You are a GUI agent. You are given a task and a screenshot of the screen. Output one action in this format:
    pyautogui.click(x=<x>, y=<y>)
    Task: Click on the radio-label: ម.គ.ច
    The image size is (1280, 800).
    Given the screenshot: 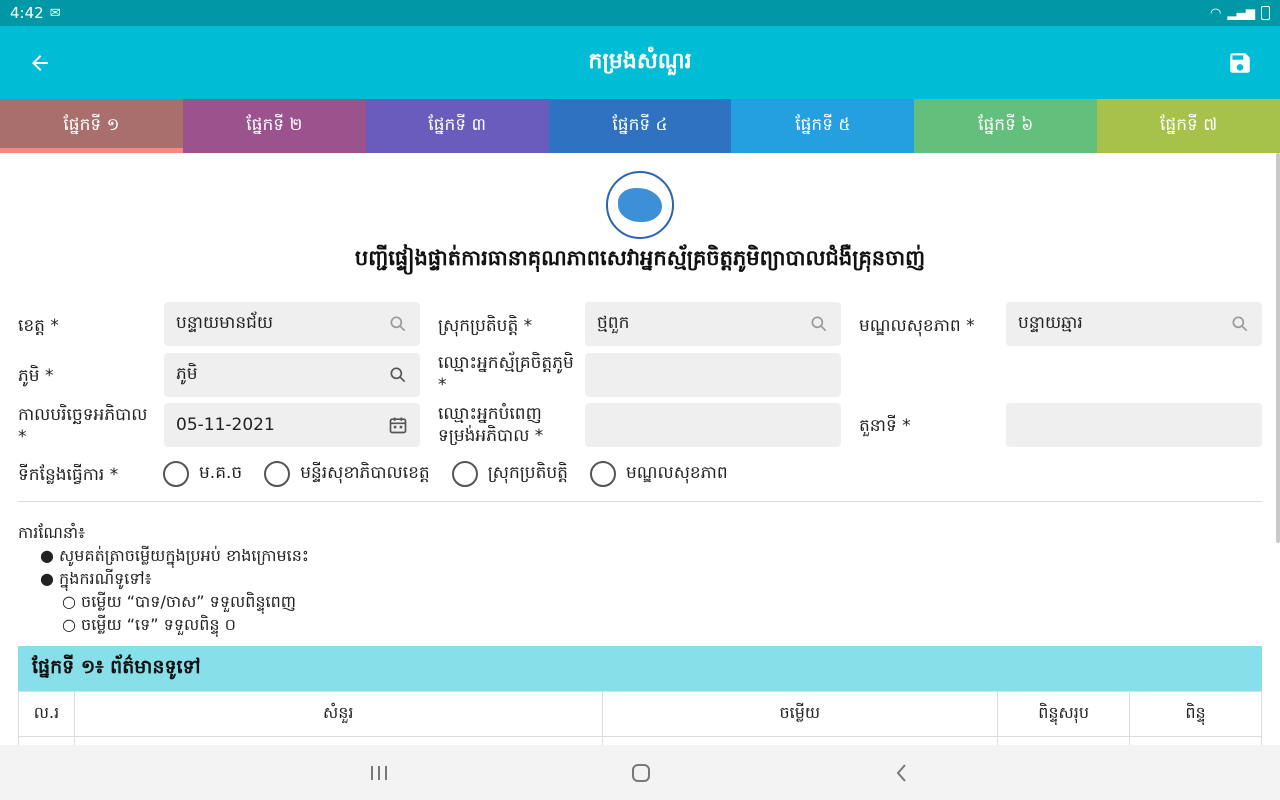 What is the action you would take?
    pyautogui.click(x=221, y=472)
    